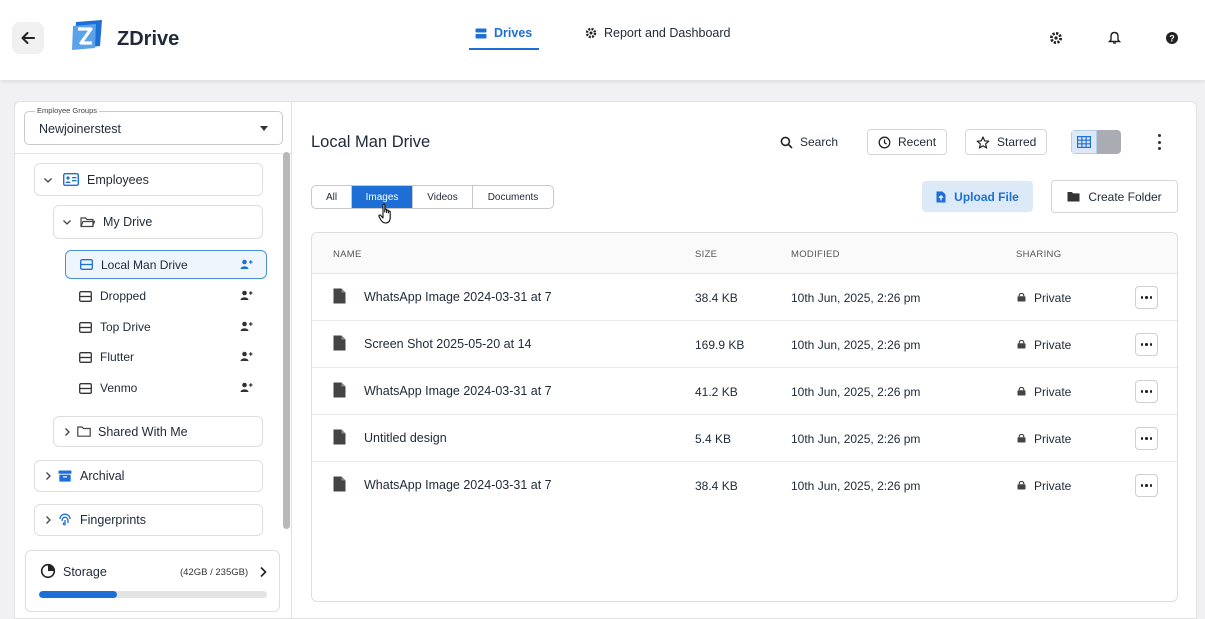  Describe the element at coordinates (48, 571) in the screenshot. I see `pie-chart-icon` at that location.